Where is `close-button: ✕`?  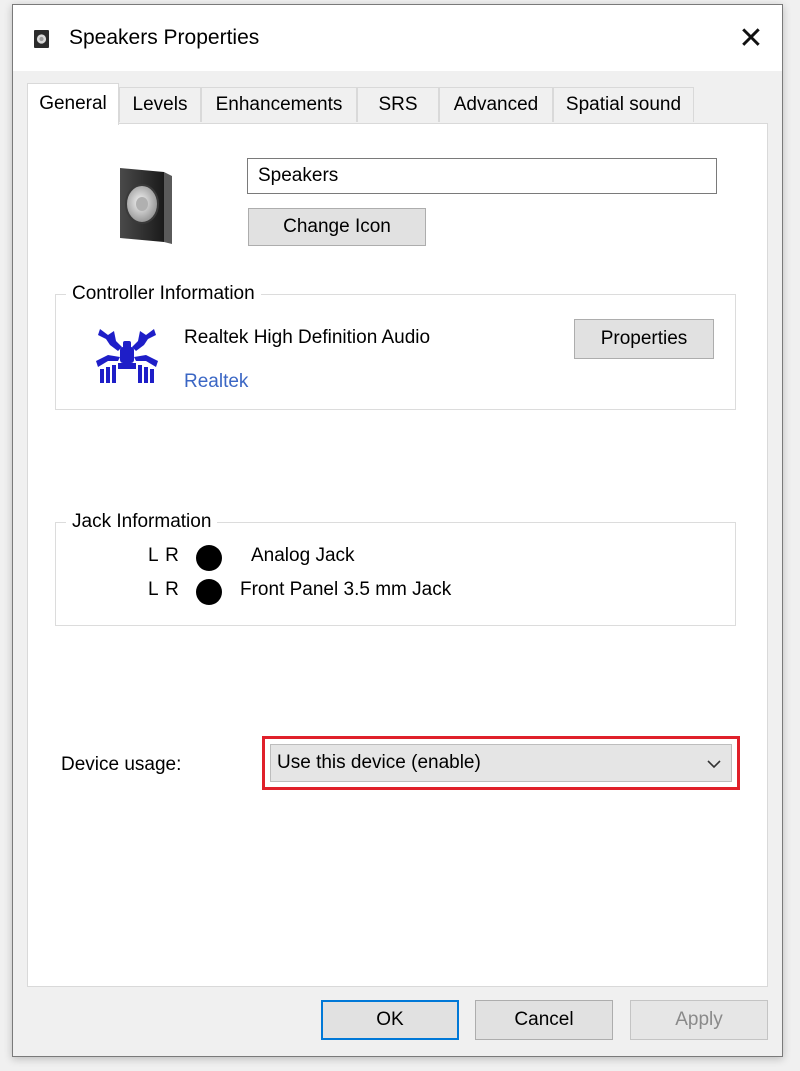 close-button: ✕ is located at coordinates (751, 38).